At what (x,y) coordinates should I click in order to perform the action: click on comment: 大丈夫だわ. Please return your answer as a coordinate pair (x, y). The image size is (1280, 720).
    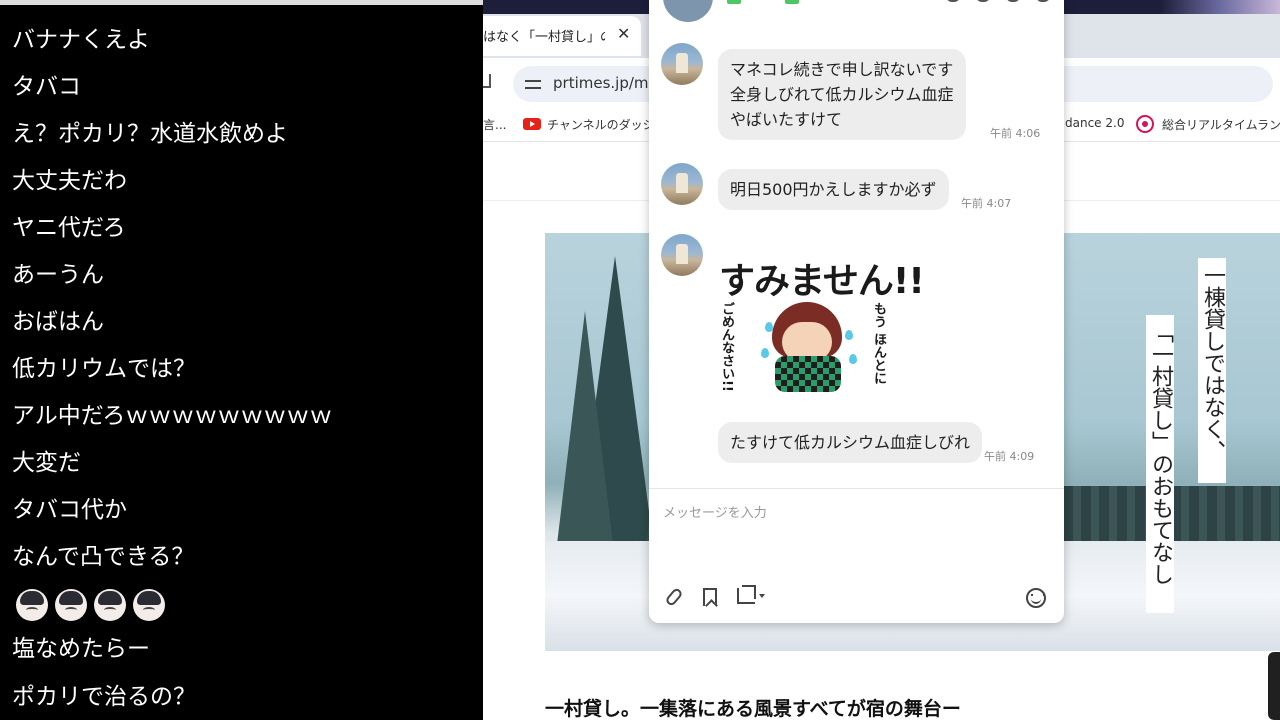
    Looking at the image, I should click on (69, 181).